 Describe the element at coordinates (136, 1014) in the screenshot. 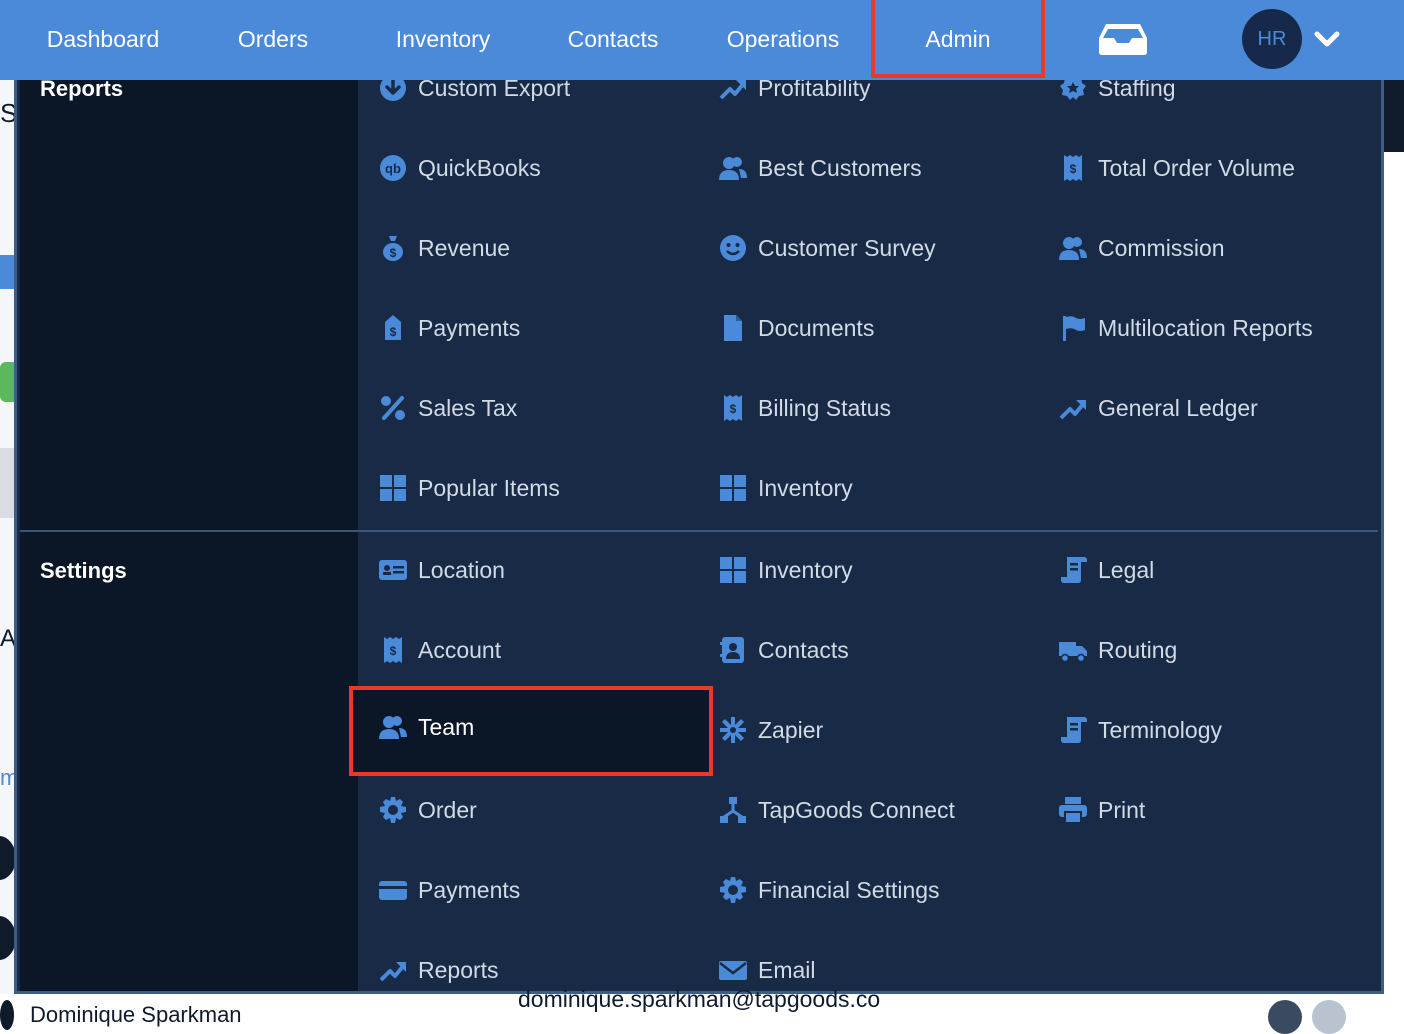

I see `contact-name: Dominique Sparkman` at that location.